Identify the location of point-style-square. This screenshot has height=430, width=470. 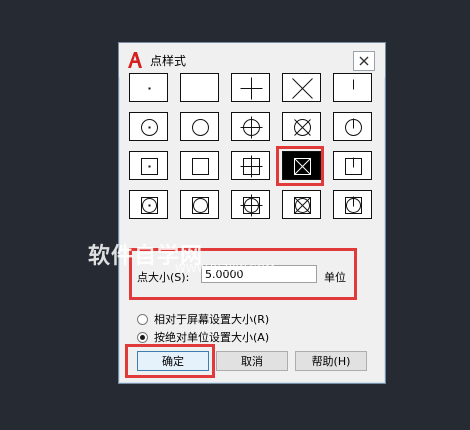
(199, 165).